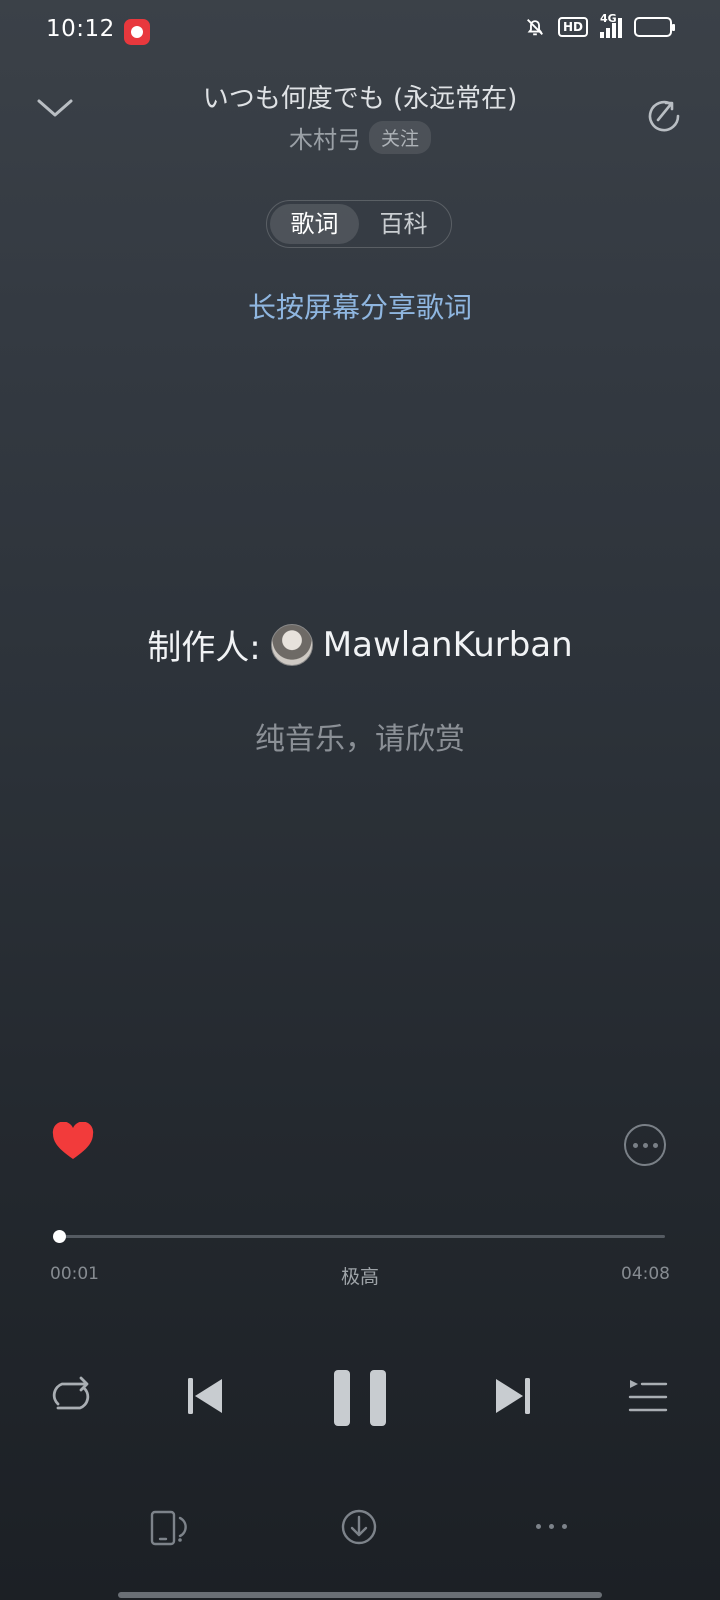  I want to click on device-icon, so click(169, 1528).